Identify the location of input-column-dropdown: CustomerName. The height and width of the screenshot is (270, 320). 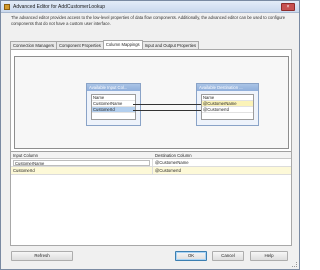
(81, 163).